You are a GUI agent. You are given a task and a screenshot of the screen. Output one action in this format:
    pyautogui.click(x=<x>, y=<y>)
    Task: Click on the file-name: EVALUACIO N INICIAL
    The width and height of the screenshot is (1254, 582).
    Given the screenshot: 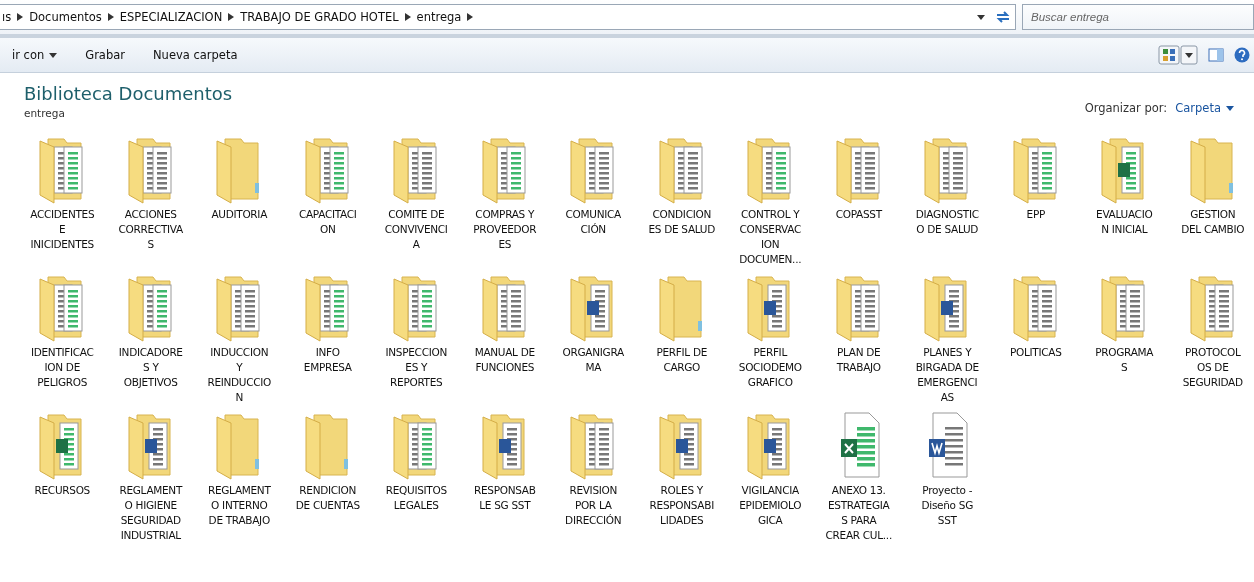 What is the action you would take?
    pyautogui.click(x=1124, y=222)
    